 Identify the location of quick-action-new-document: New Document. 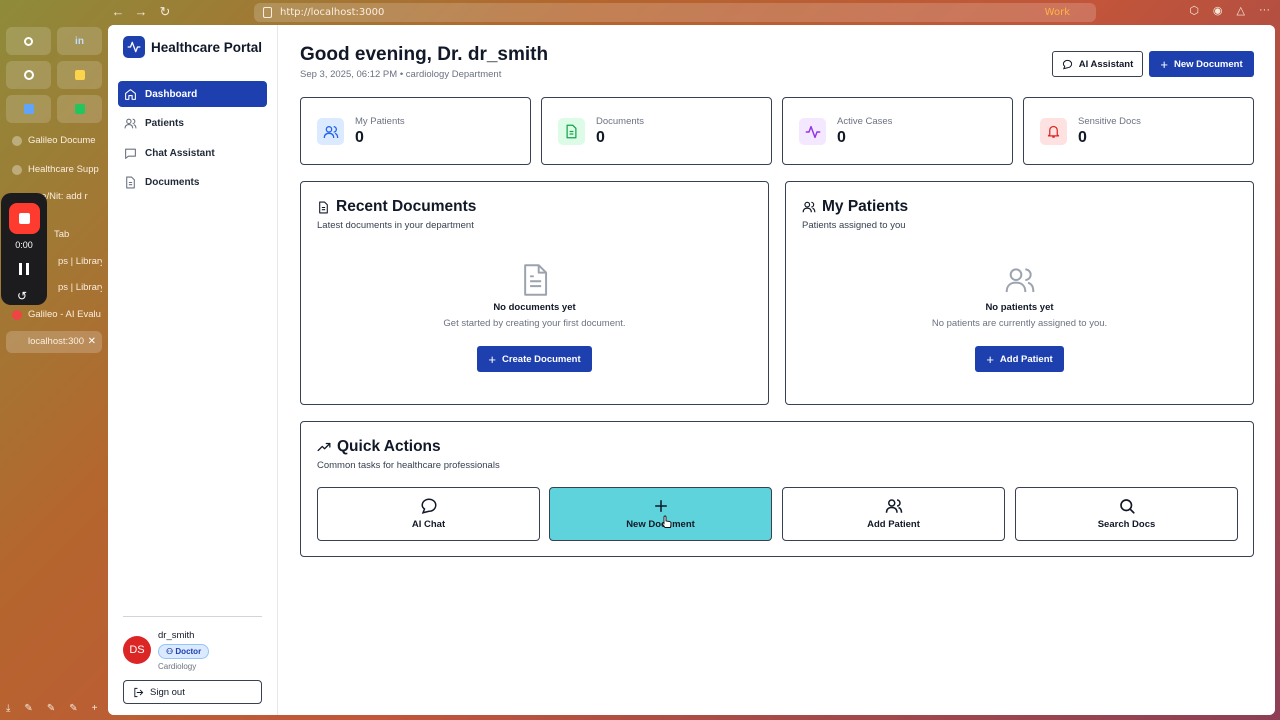
(660, 514).